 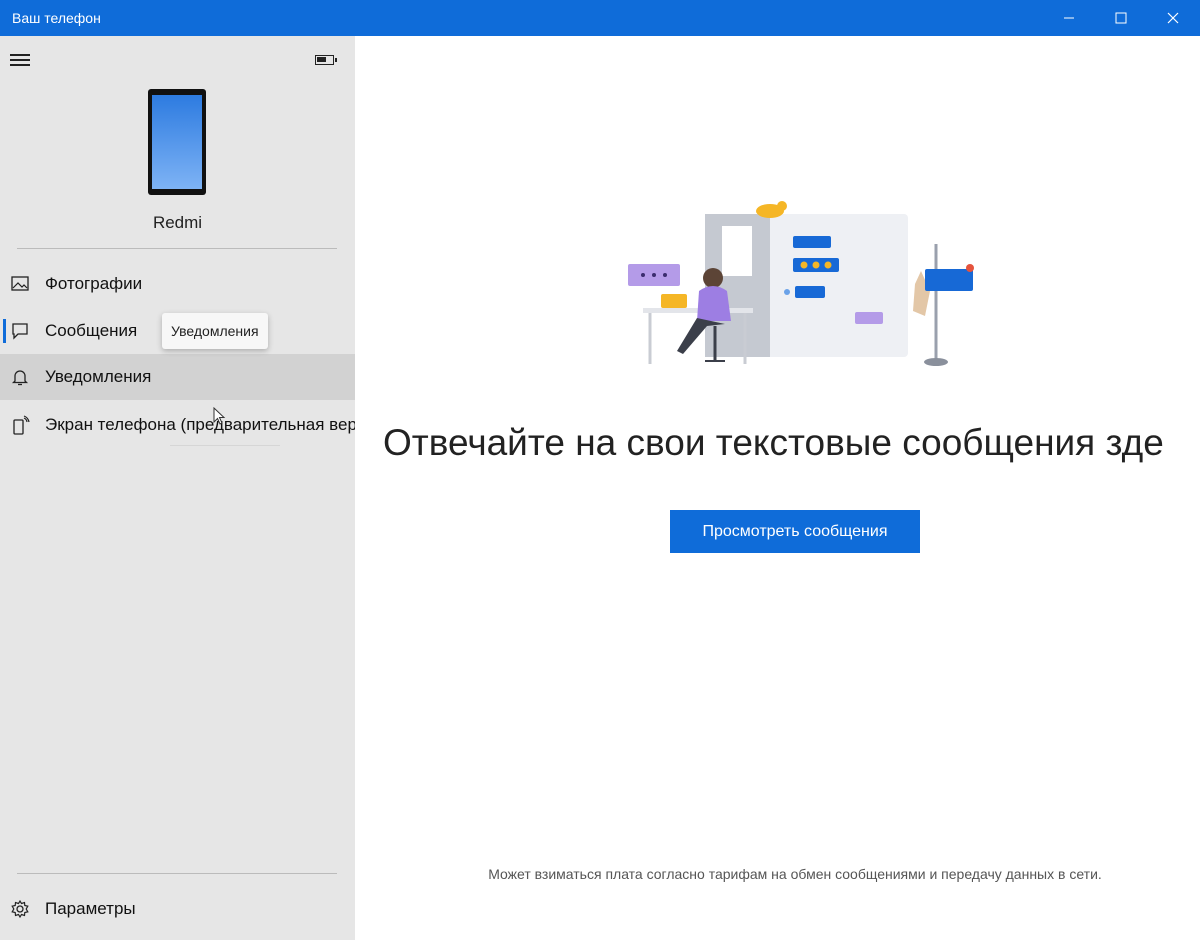 I want to click on sidebar-item-phone-screen: Экран телефона (предварительная верси, so click(x=177, y=425).